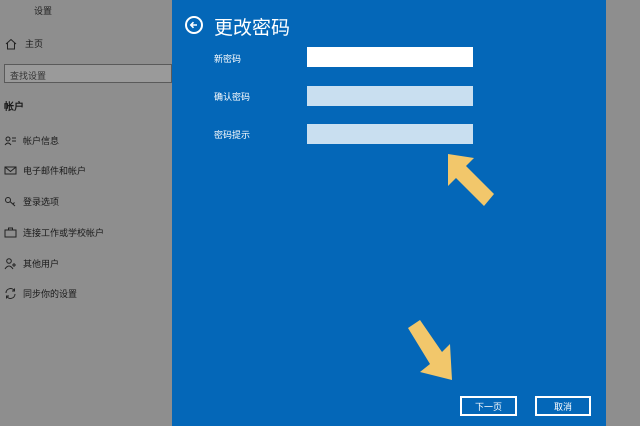 This screenshot has width=640, height=426. Describe the element at coordinates (64, 234) in the screenshot. I see `sidebar-item-label: 连接工作或学校帐户` at that location.